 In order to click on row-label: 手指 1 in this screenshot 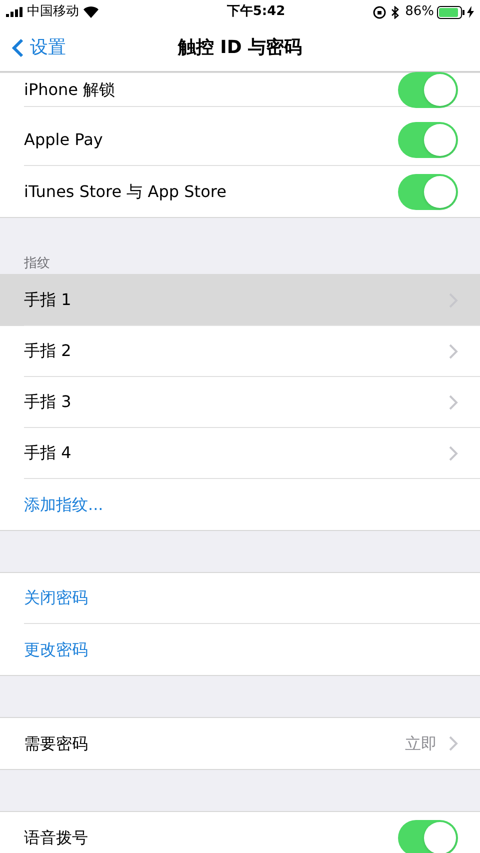, I will do `click(48, 300)`.